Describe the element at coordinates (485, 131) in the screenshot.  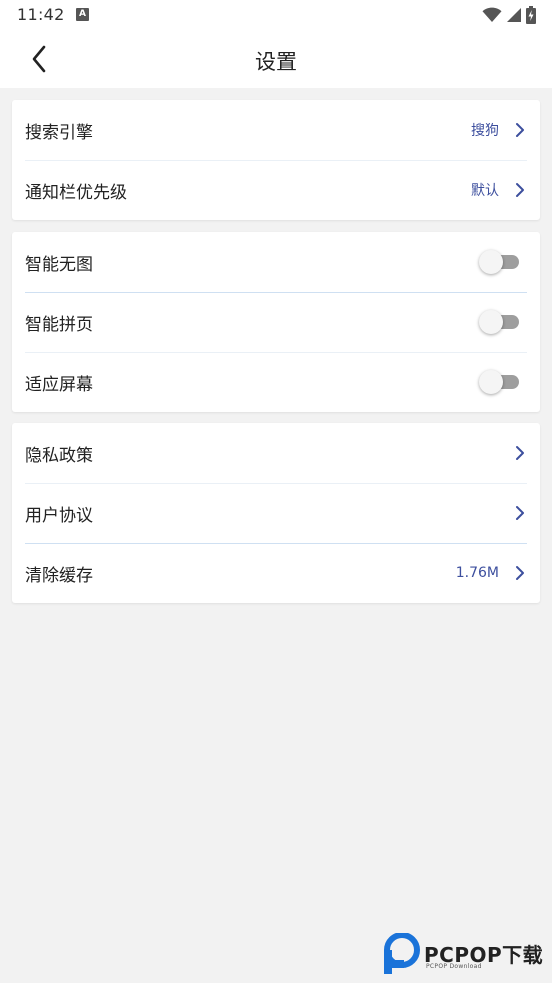
I see `row-value: 搜狗` at that location.